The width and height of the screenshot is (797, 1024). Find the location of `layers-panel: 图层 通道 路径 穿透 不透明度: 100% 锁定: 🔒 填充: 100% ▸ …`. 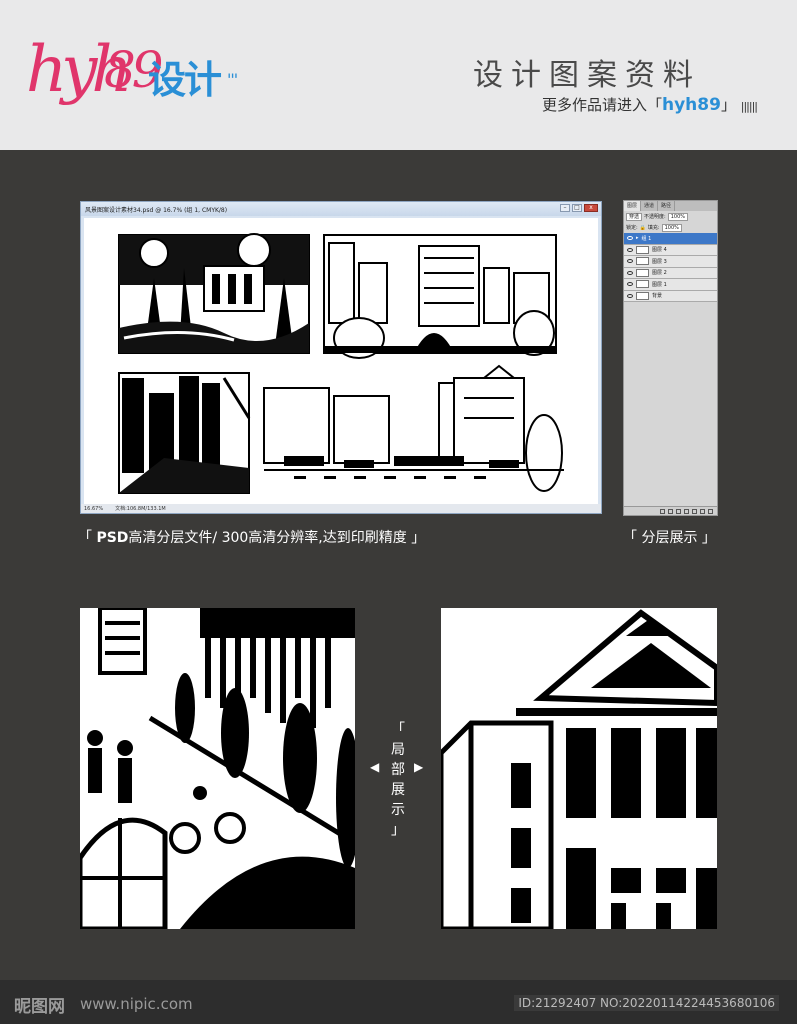

layers-panel: 图层 通道 路径 穿透 不透明度: 100% 锁定: 🔒 填充: 100% ▸ … is located at coordinates (670, 358).